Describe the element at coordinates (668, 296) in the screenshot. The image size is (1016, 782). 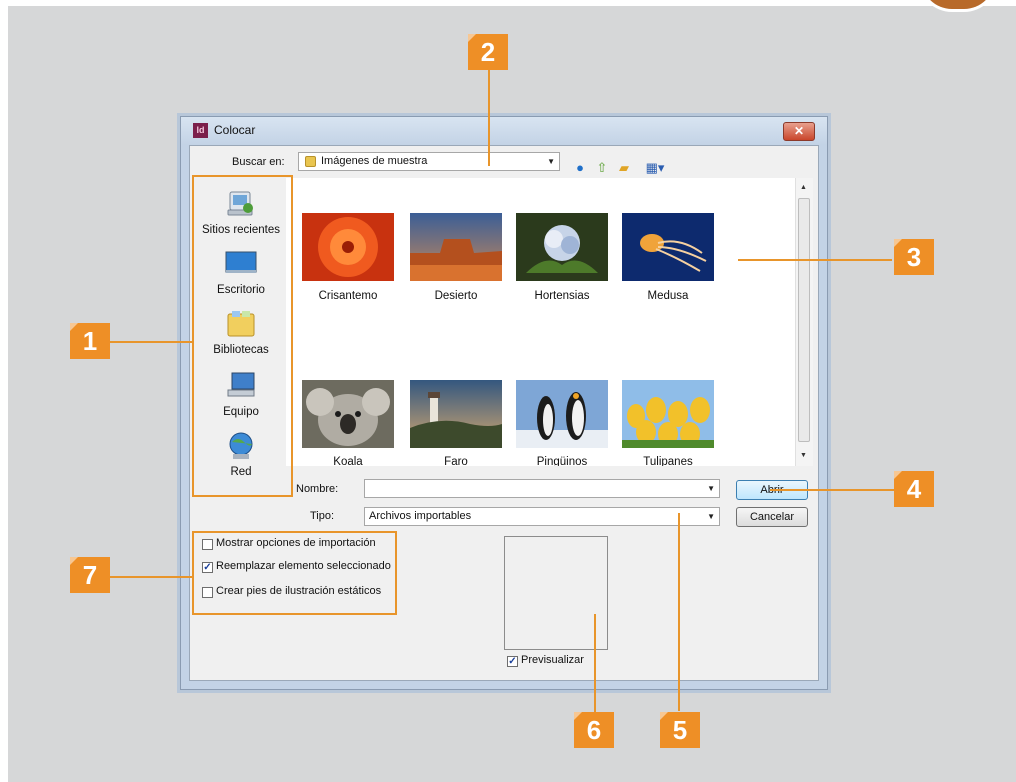
I see `file-label-medusa: Medusa` at that location.